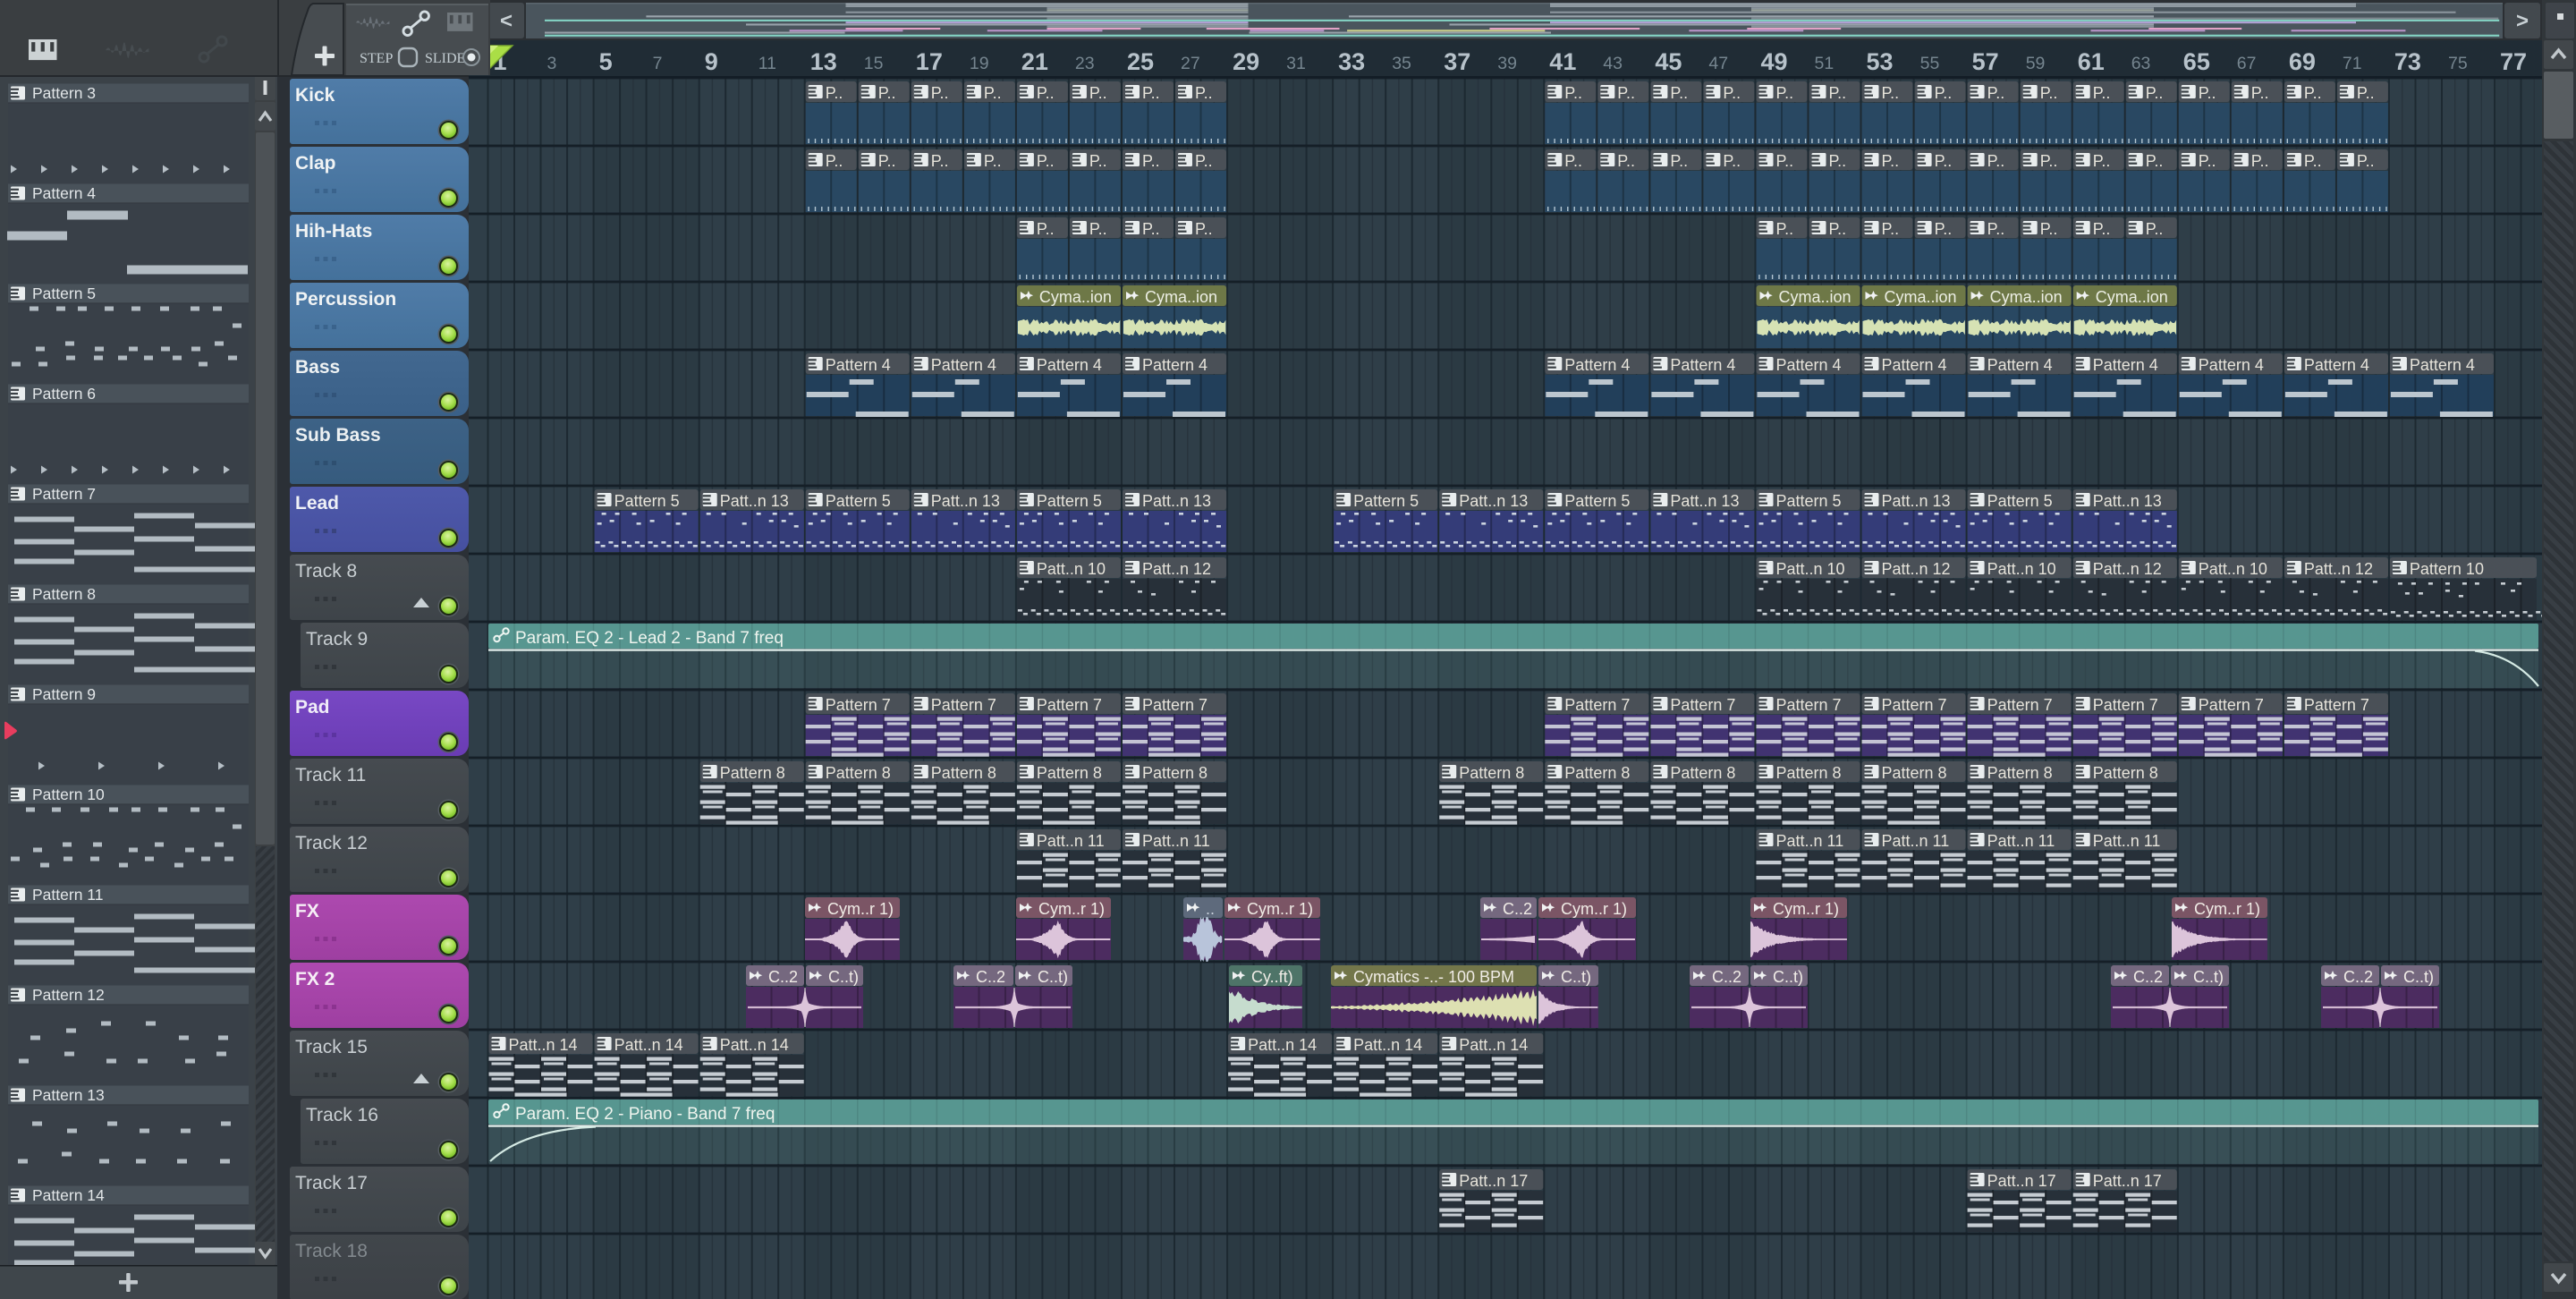  What do you see at coordinates (929, 62) in the screenshot?
I see `svg-text: 17` at bounding box center [929, 62].